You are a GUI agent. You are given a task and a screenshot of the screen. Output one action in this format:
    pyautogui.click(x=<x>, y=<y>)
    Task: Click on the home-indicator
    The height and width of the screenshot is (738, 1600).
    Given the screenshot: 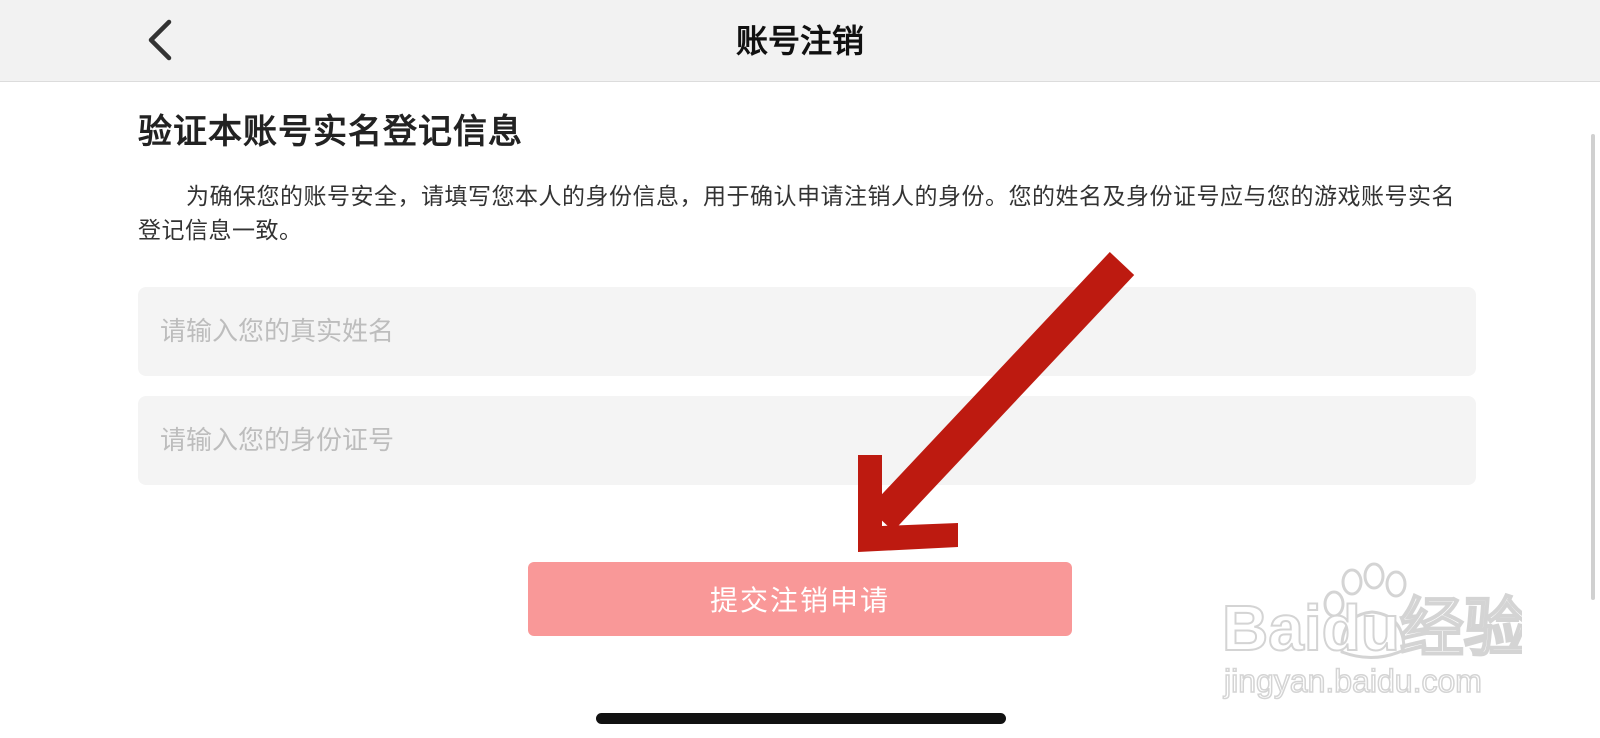 What is the action you would take?
    pyautogui.click(x=801, y=718)
    